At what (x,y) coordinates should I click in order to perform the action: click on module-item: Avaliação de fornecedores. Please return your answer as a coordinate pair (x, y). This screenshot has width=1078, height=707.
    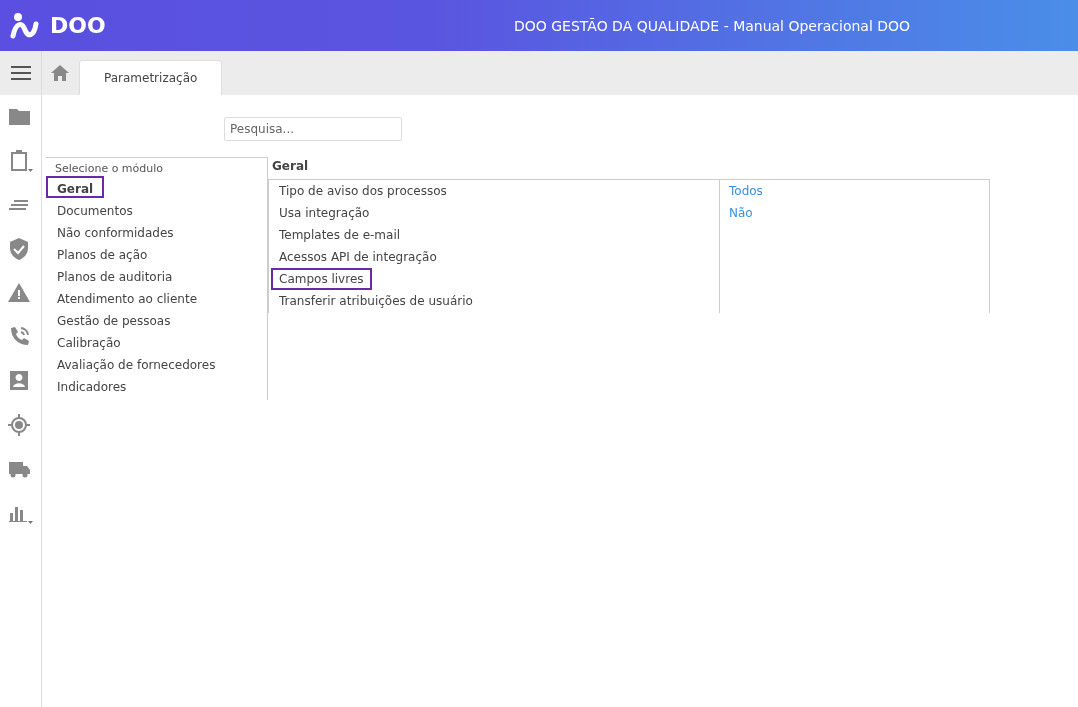
    Looking at the image, I should click on (136, 363).